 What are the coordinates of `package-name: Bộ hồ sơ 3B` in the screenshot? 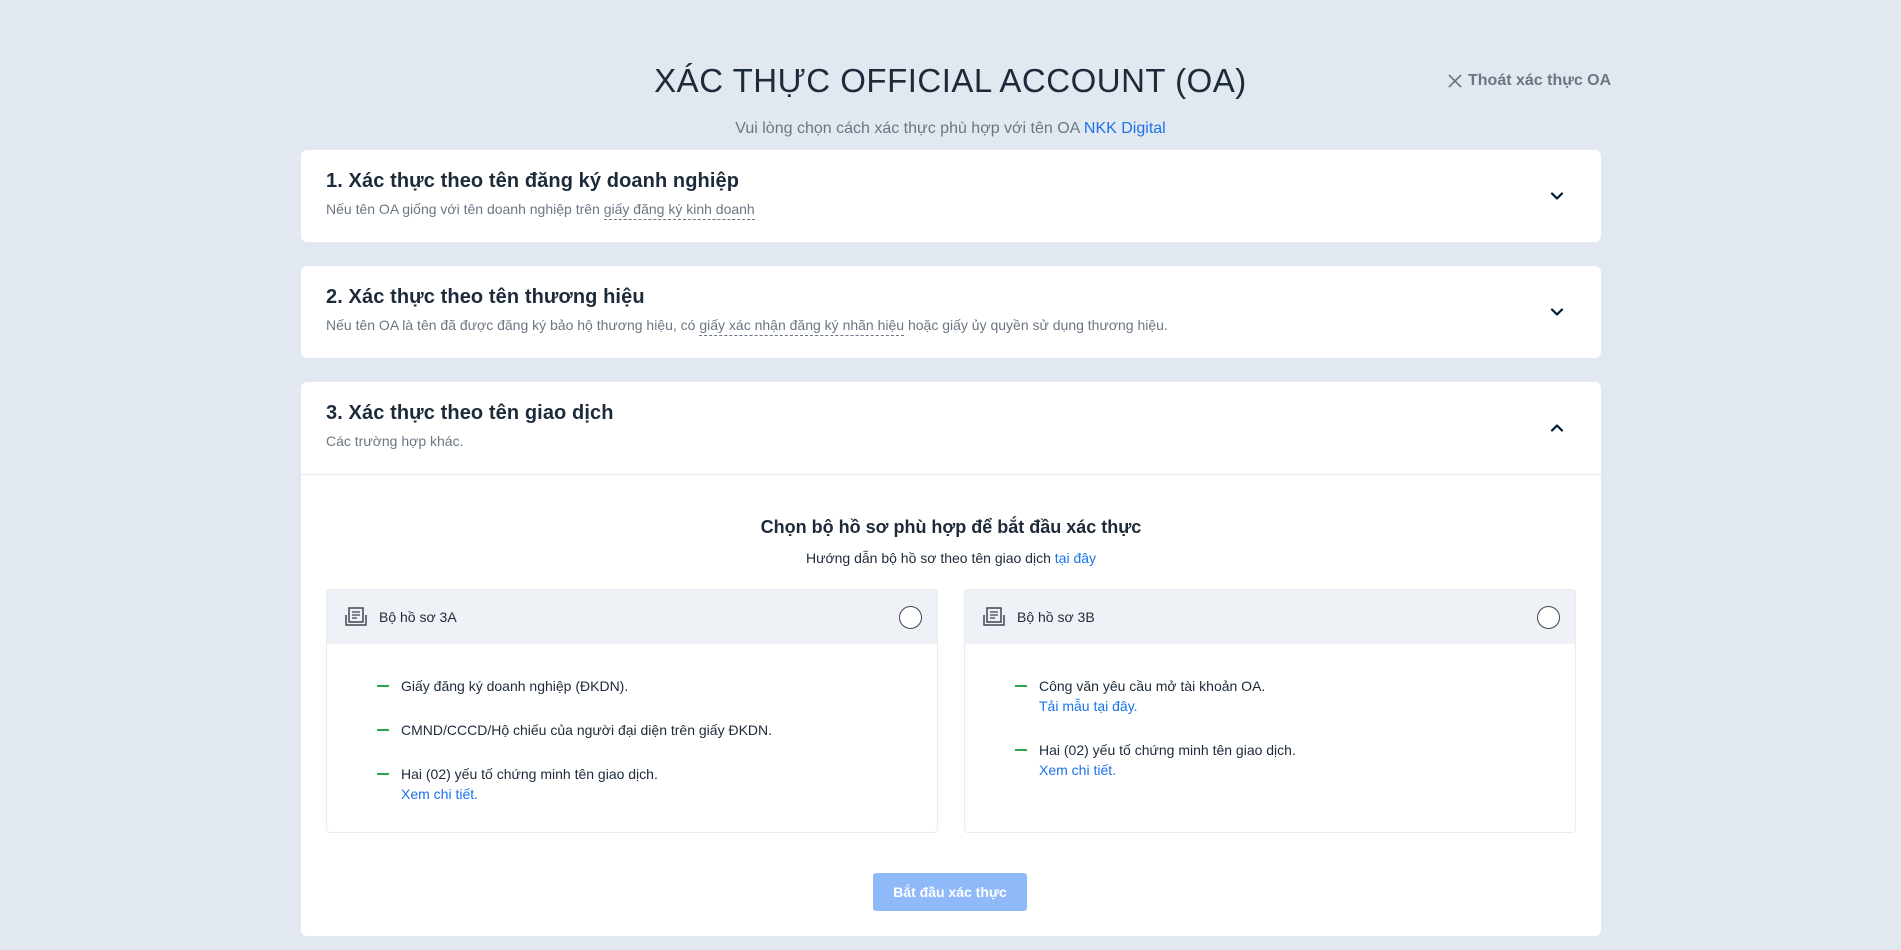 It's located at (1056, 617).